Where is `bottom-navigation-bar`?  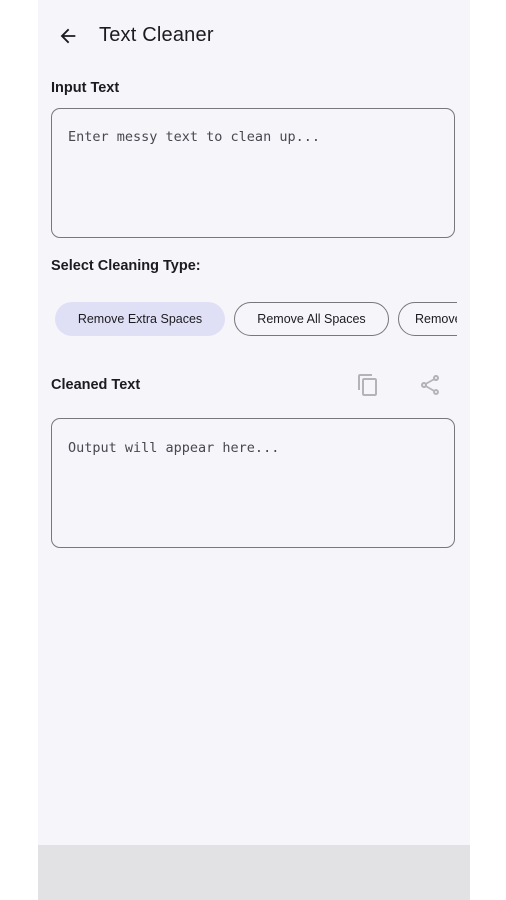
bottom-navigation-bar is located at coordinates (254, 872).